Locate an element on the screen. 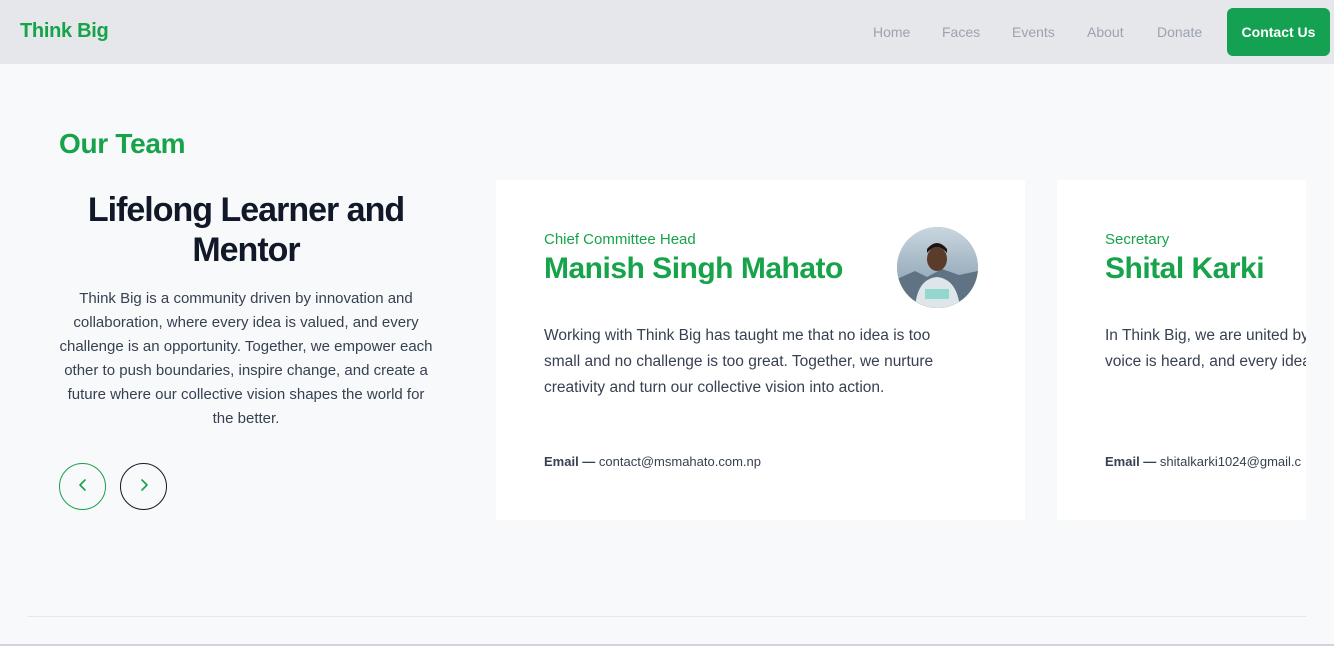 The height and width of the screenshot is (646, 1334). avatar is located at coordinates (937, 267).